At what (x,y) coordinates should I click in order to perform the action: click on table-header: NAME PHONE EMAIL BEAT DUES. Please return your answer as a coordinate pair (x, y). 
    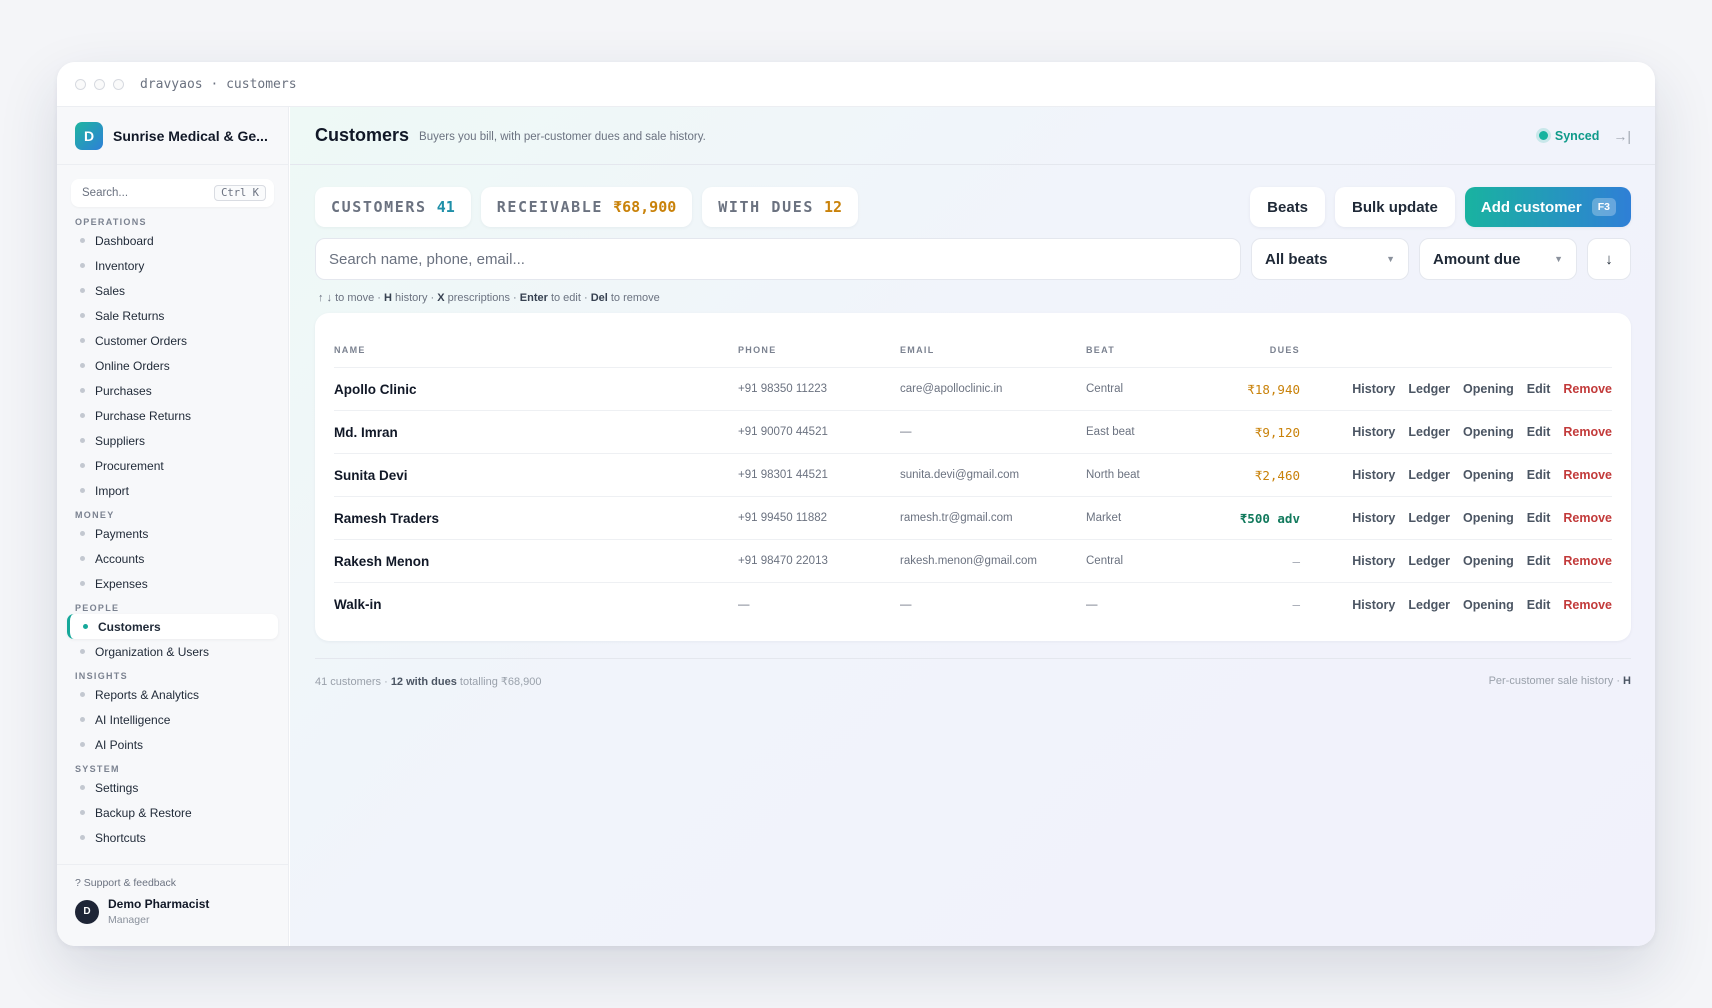
    Looking at the image, I should click on (973, 340).